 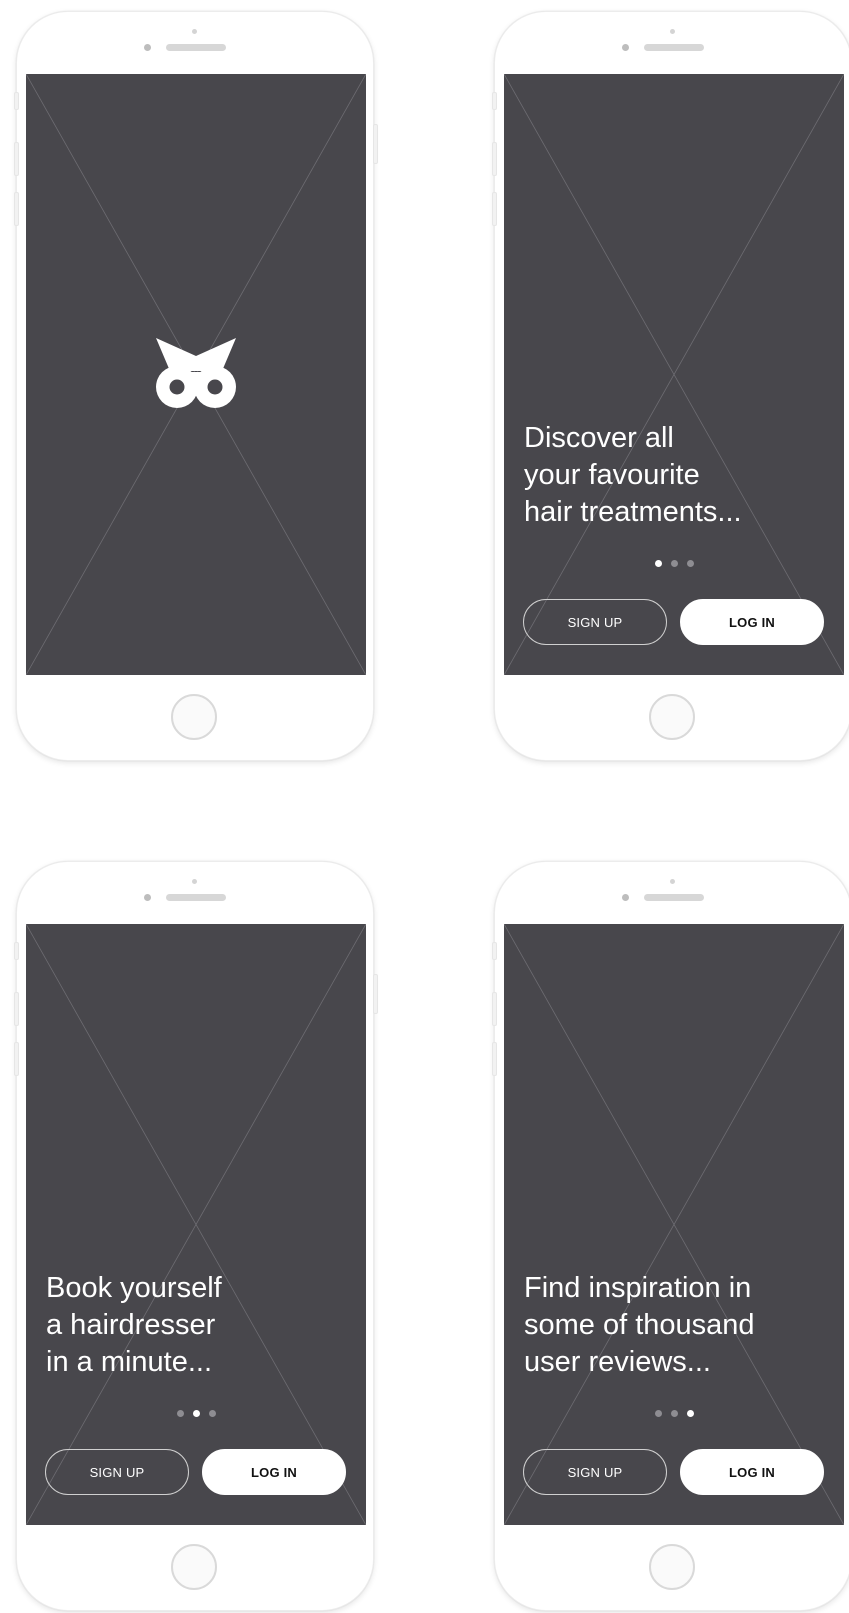 I want to click on headline-line: a hairdresser, so click(x=131, y=1325).